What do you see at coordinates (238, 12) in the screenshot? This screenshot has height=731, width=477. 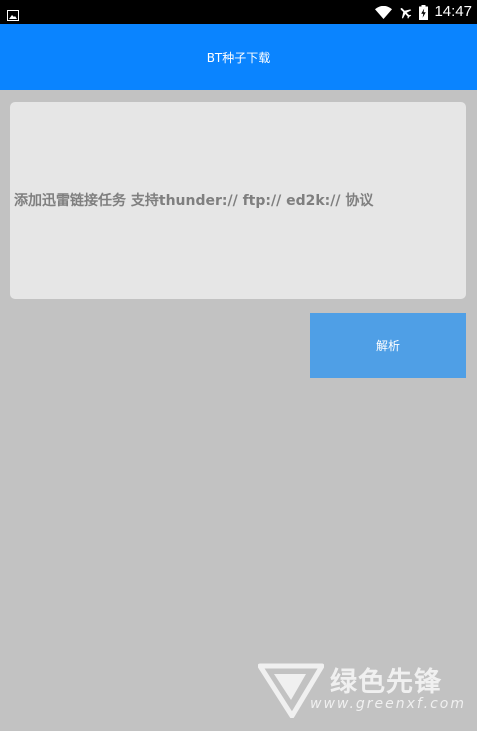 I see `status-bar: 14:47` at bounding box center [238, 12].